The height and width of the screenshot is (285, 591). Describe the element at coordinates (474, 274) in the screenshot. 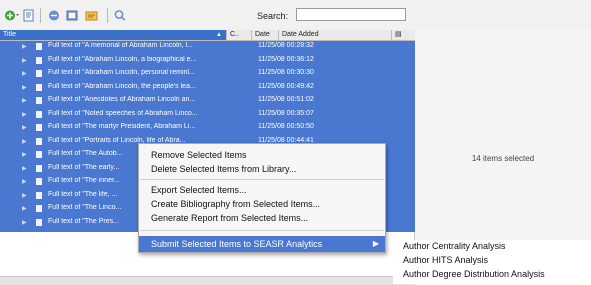

I see `submenu-item-degree: Author Degree Distribution Analysis` at that location.